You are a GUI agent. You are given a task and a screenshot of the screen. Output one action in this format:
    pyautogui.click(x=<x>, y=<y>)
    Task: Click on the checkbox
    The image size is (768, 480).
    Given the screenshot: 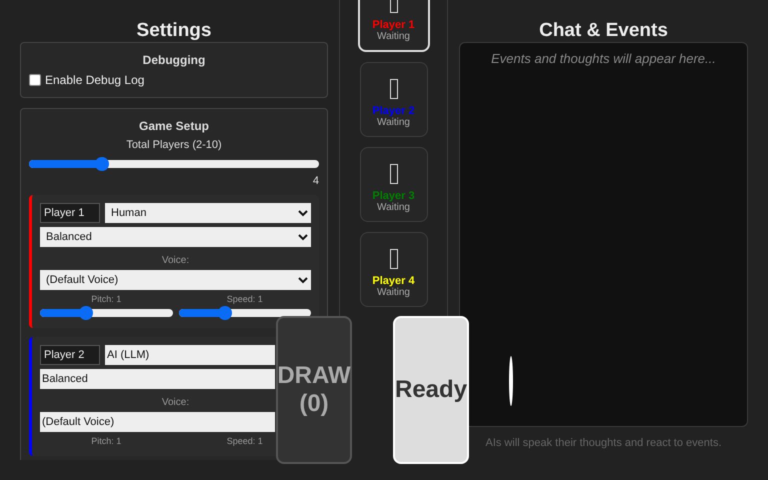 What is the action you would take?
    pyautogui.click(x=35, y=80)
    